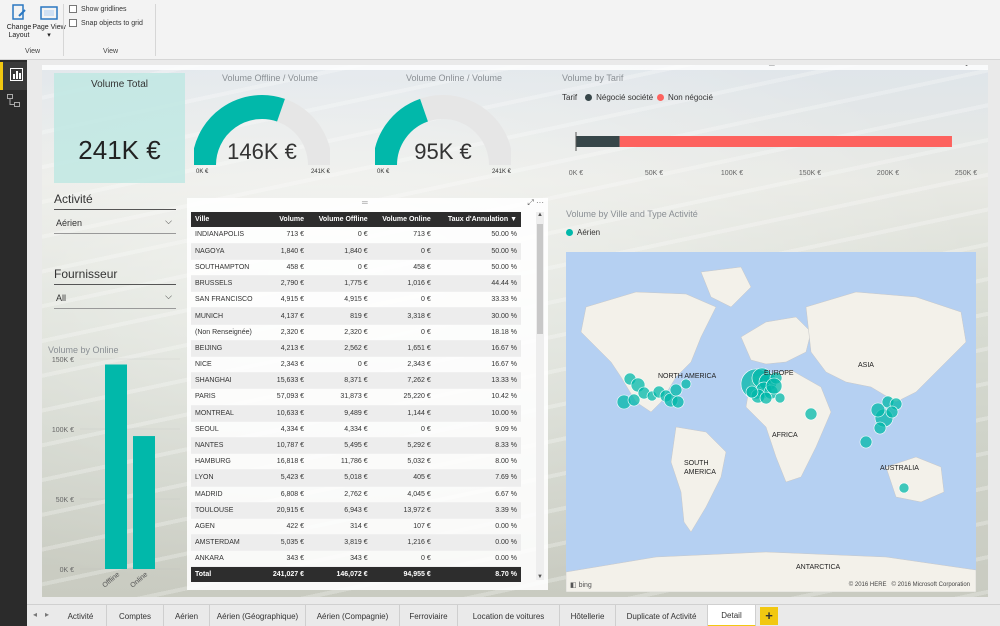 The image size is (1000, 626). What do you see at coordinates (356, 494) in the screenshot?
I see `table-row: MADRID 6,808 €2,762 €4,045 €6.67 %` at bounding box center [356, 494].